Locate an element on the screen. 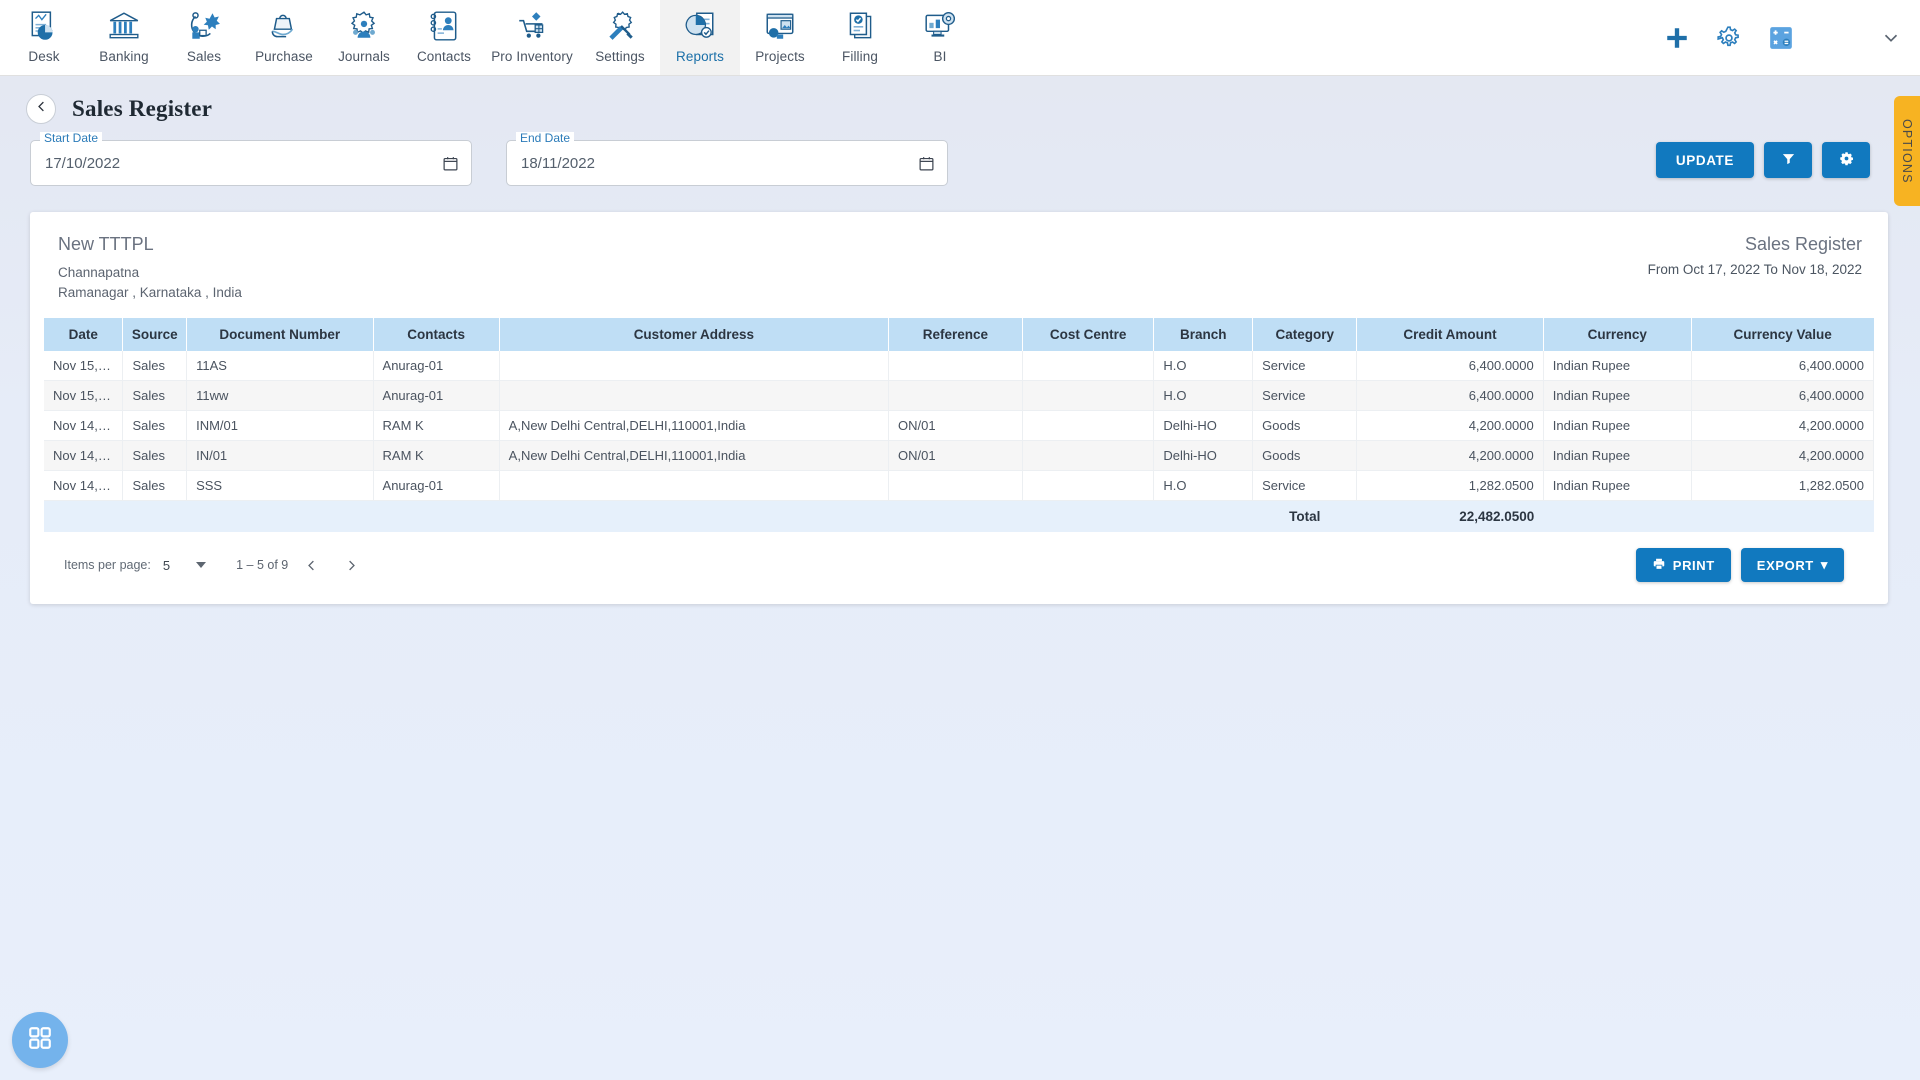  apps-grid-icon is located at coordinates (40, 1040).